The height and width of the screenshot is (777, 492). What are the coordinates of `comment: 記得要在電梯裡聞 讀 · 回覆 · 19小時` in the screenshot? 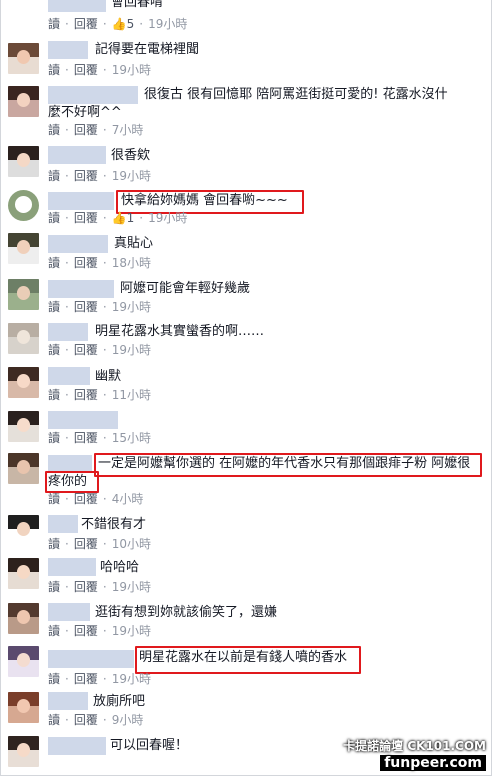 It's located at (245, 61).